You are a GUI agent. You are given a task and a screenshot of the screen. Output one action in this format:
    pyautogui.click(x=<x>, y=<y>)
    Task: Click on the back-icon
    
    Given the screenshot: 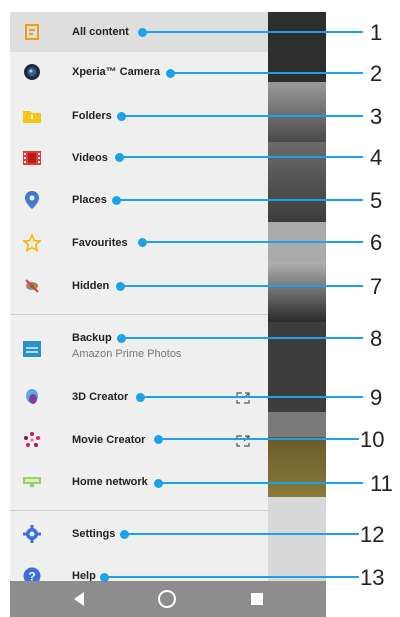 What is the action you would take?
    pyautogui.click(x=79, y=599)
    